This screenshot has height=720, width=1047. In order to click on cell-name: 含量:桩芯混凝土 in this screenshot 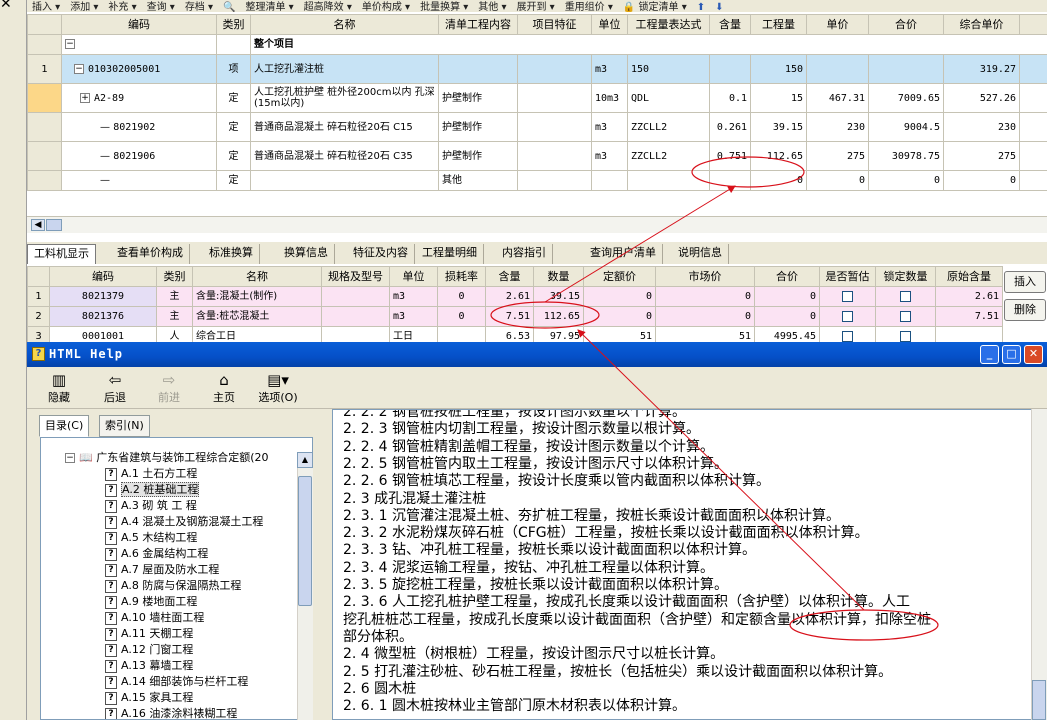, I will do `click(257, 316)`.